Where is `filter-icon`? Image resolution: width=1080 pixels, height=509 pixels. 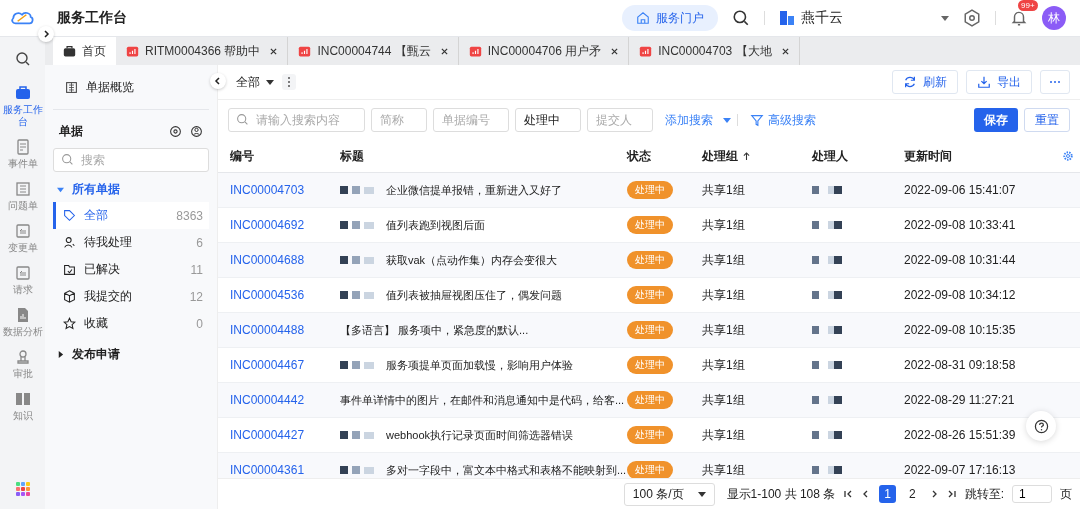
filter-icon is located at coordinates (757, 120).